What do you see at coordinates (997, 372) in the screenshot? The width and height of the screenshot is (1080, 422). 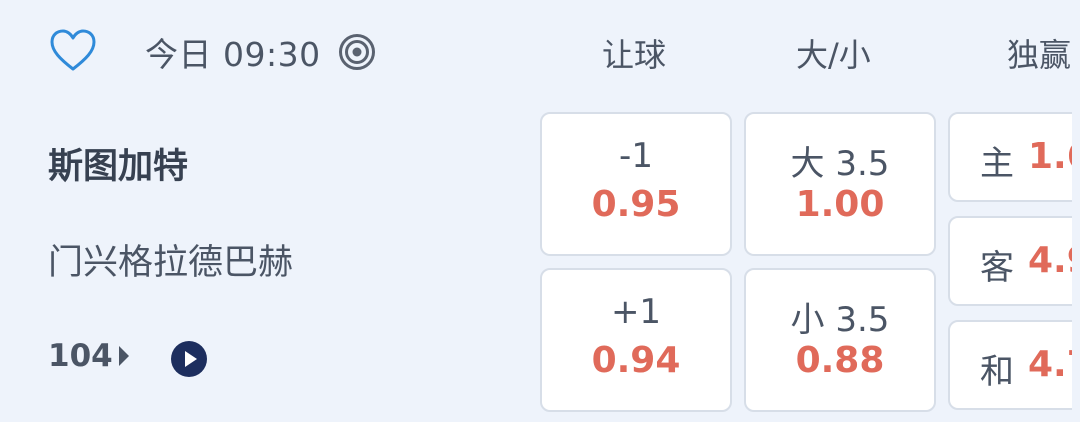 I see `1x2-label: 和` at bounding box center [997, 372].